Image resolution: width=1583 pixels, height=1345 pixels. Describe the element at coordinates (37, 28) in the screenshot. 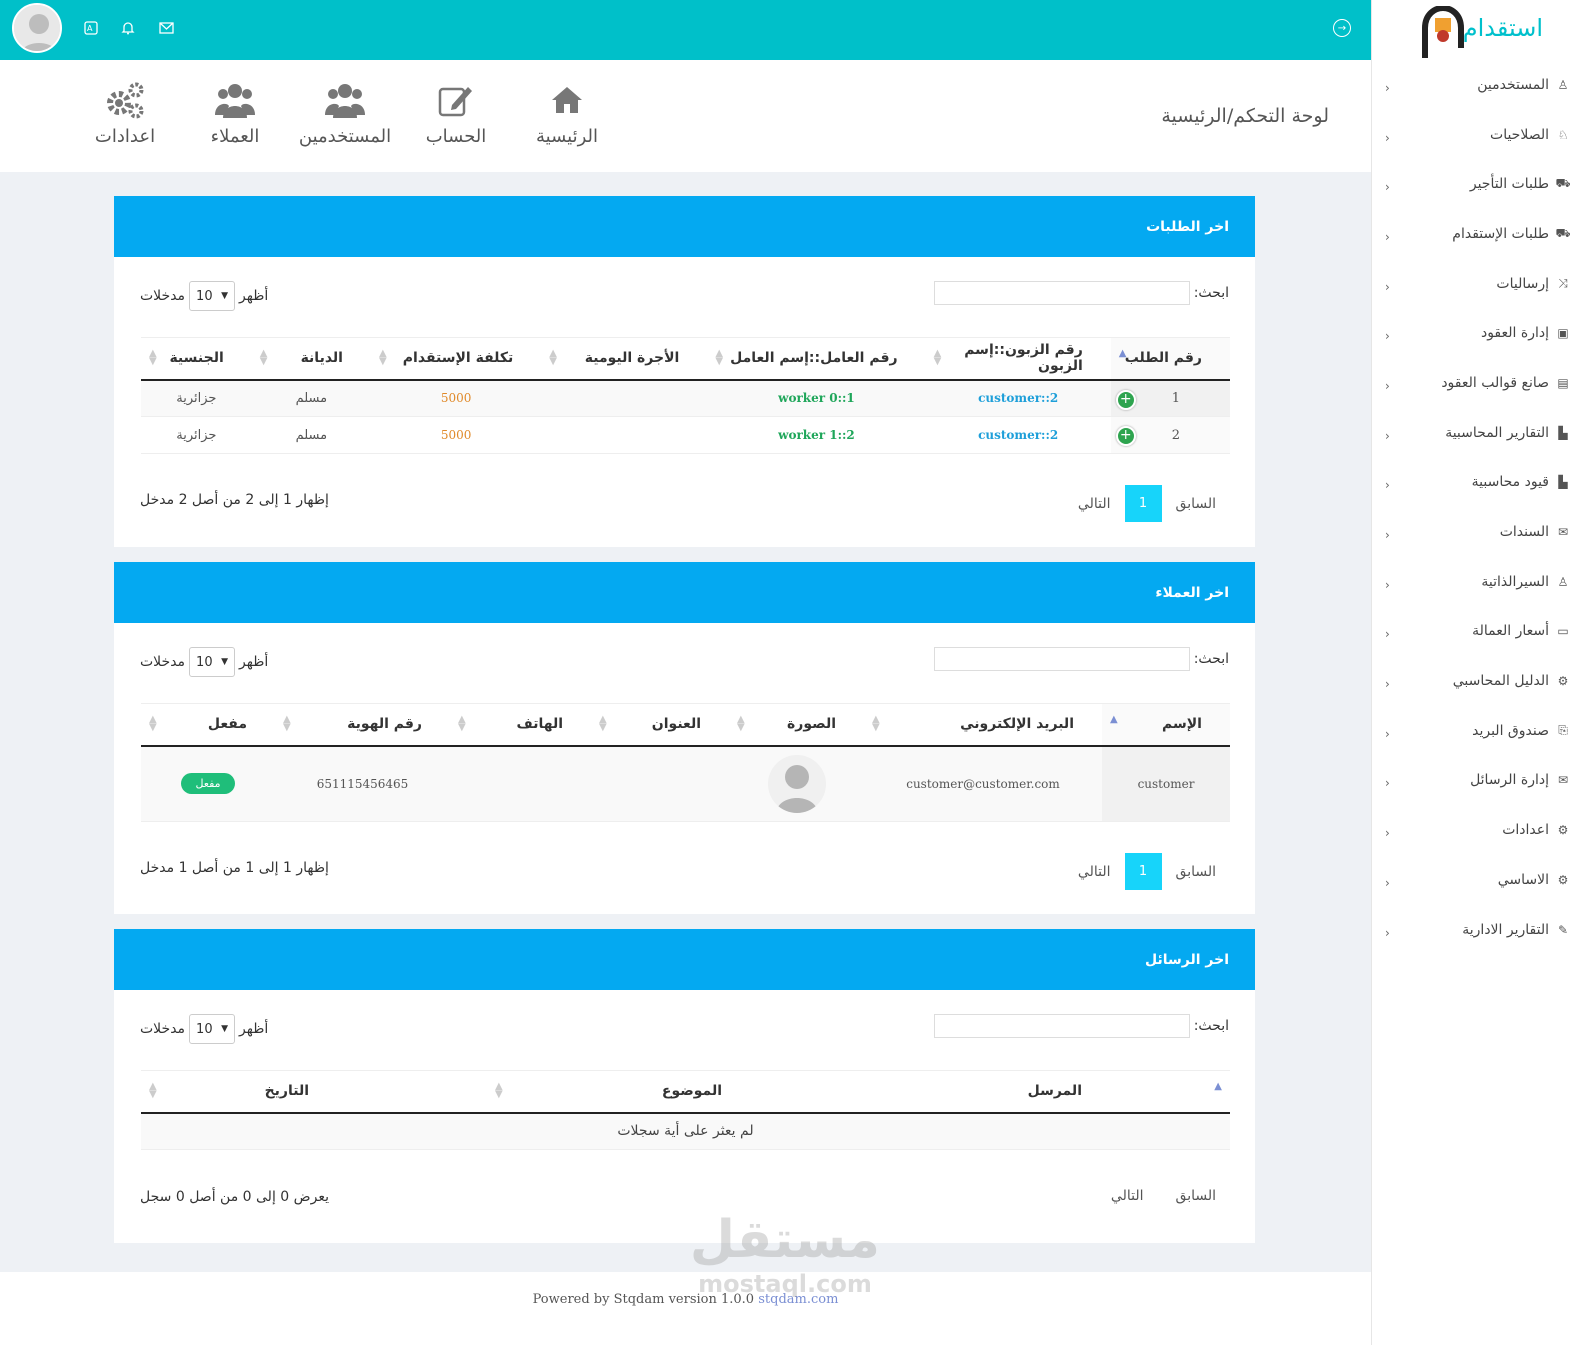

I see `user-avatar` at that location.